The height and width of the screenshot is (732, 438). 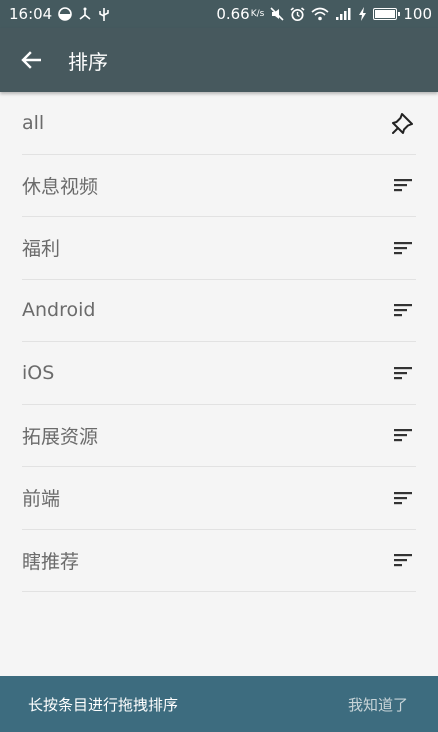 I want to click on list-item-label: 瞎推荐, so click(x=51, y=561).